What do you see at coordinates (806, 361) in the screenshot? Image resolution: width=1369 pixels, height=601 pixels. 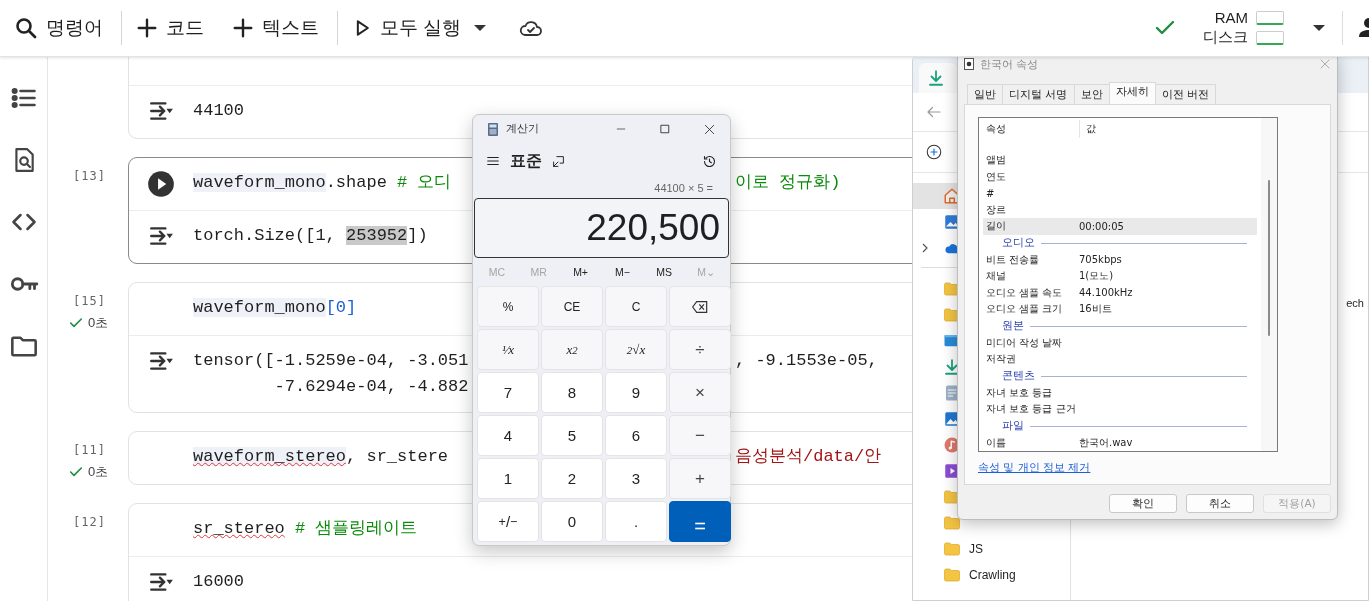 I see `code-line: , -9.1553e-05,` at bounding box center [806, 361].